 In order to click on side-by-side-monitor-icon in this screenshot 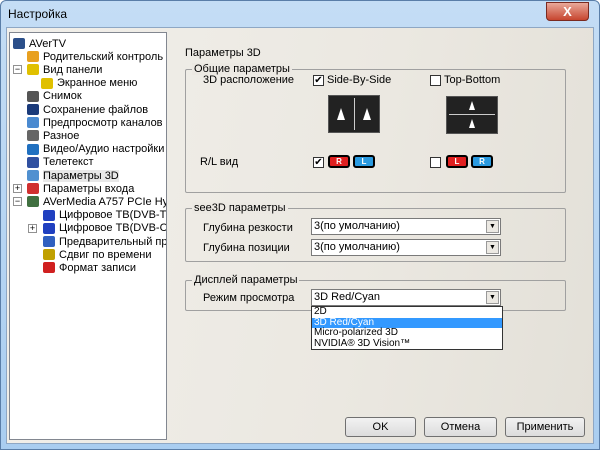, I will do `click(354, 114)`.